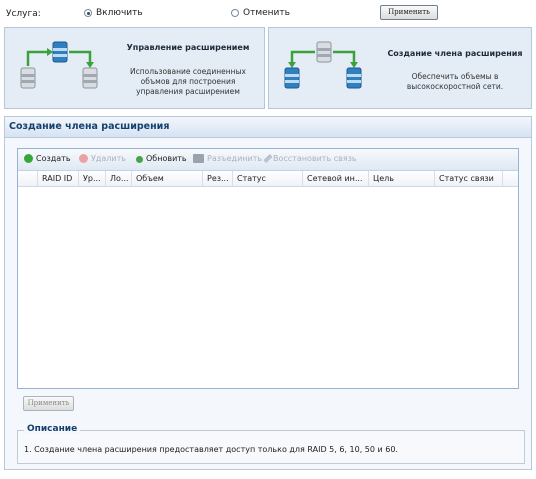 The width and height of the screenshot is (536, 479). What do you see at coordinates (108, 158) in the screenshot?
I see `delete-label: Удалить` at bounding box center [108, 158].